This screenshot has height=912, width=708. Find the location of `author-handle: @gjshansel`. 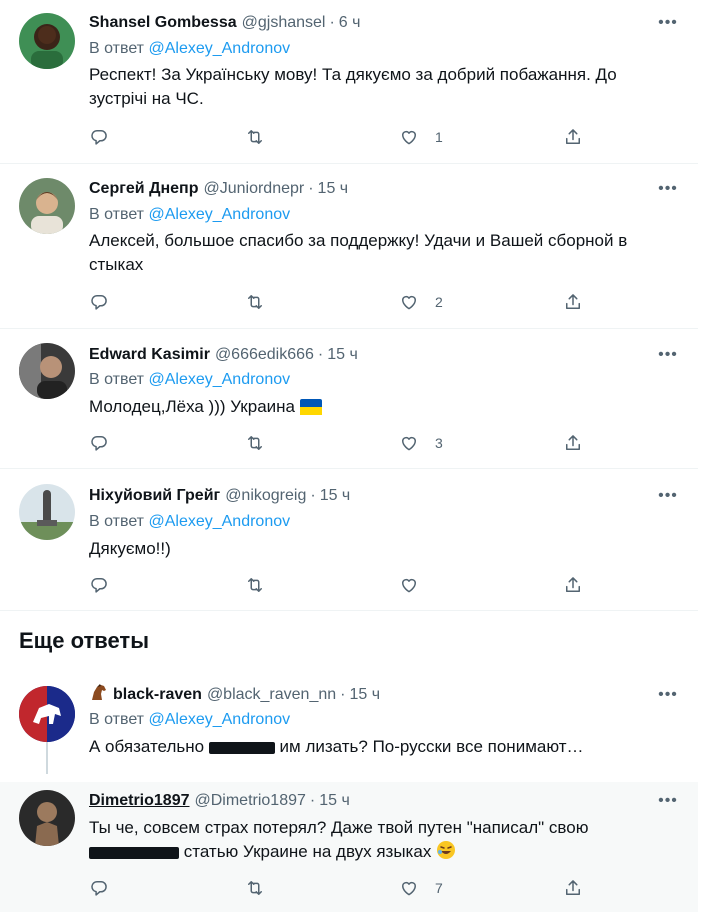

author-handle: @gjshansel is located at coordinates (284, 23).